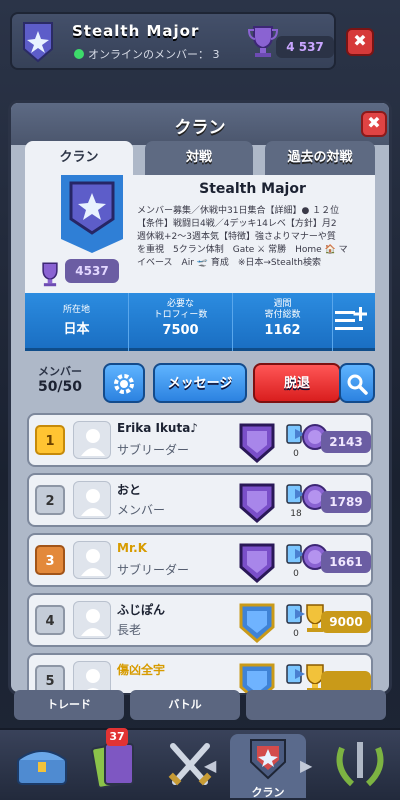  I want to click on clan-shield-icon, so click(268, 759).